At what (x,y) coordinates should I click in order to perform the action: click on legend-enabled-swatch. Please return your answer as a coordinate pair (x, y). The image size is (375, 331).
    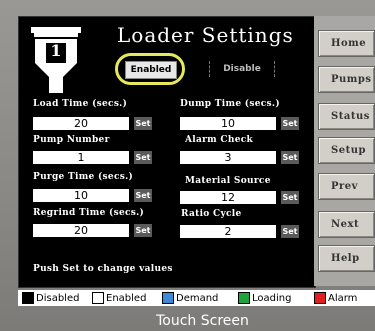
    Looking at the image, I should click on (98, 298).